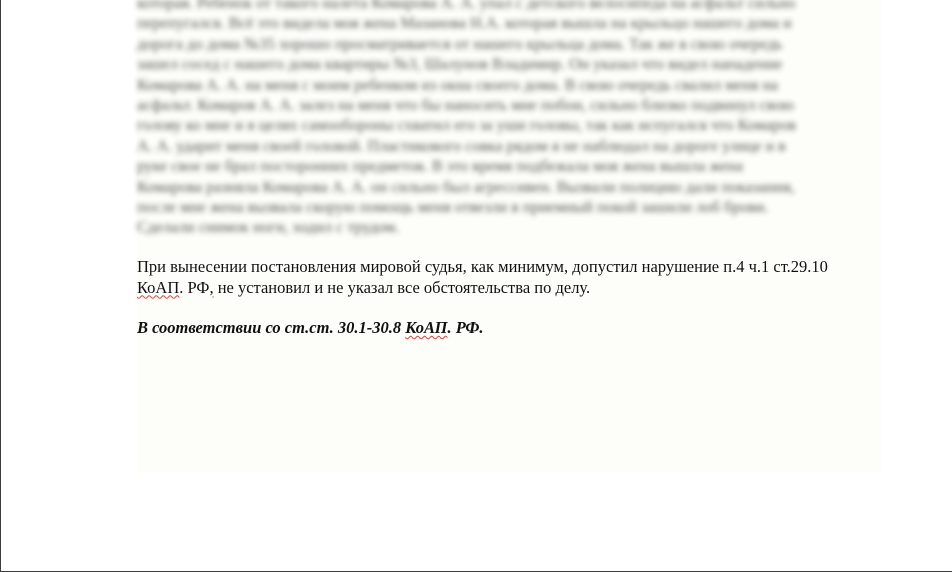 This screenshot has height=572, width=952. Describe the element at coordinates (194, 287) in the screenshot. I see `paragraph-text: . РФ` at that location.